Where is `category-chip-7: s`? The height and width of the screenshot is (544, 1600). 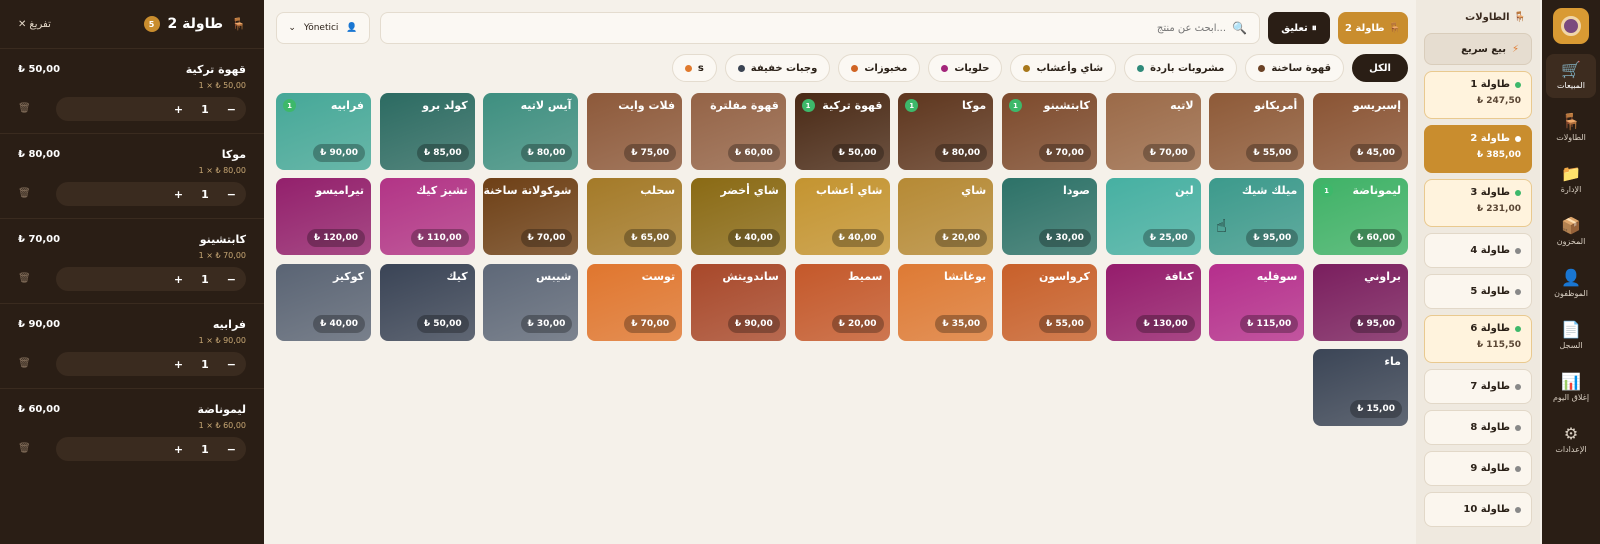 category-chip-7: s is located at coordinates (694, 68).